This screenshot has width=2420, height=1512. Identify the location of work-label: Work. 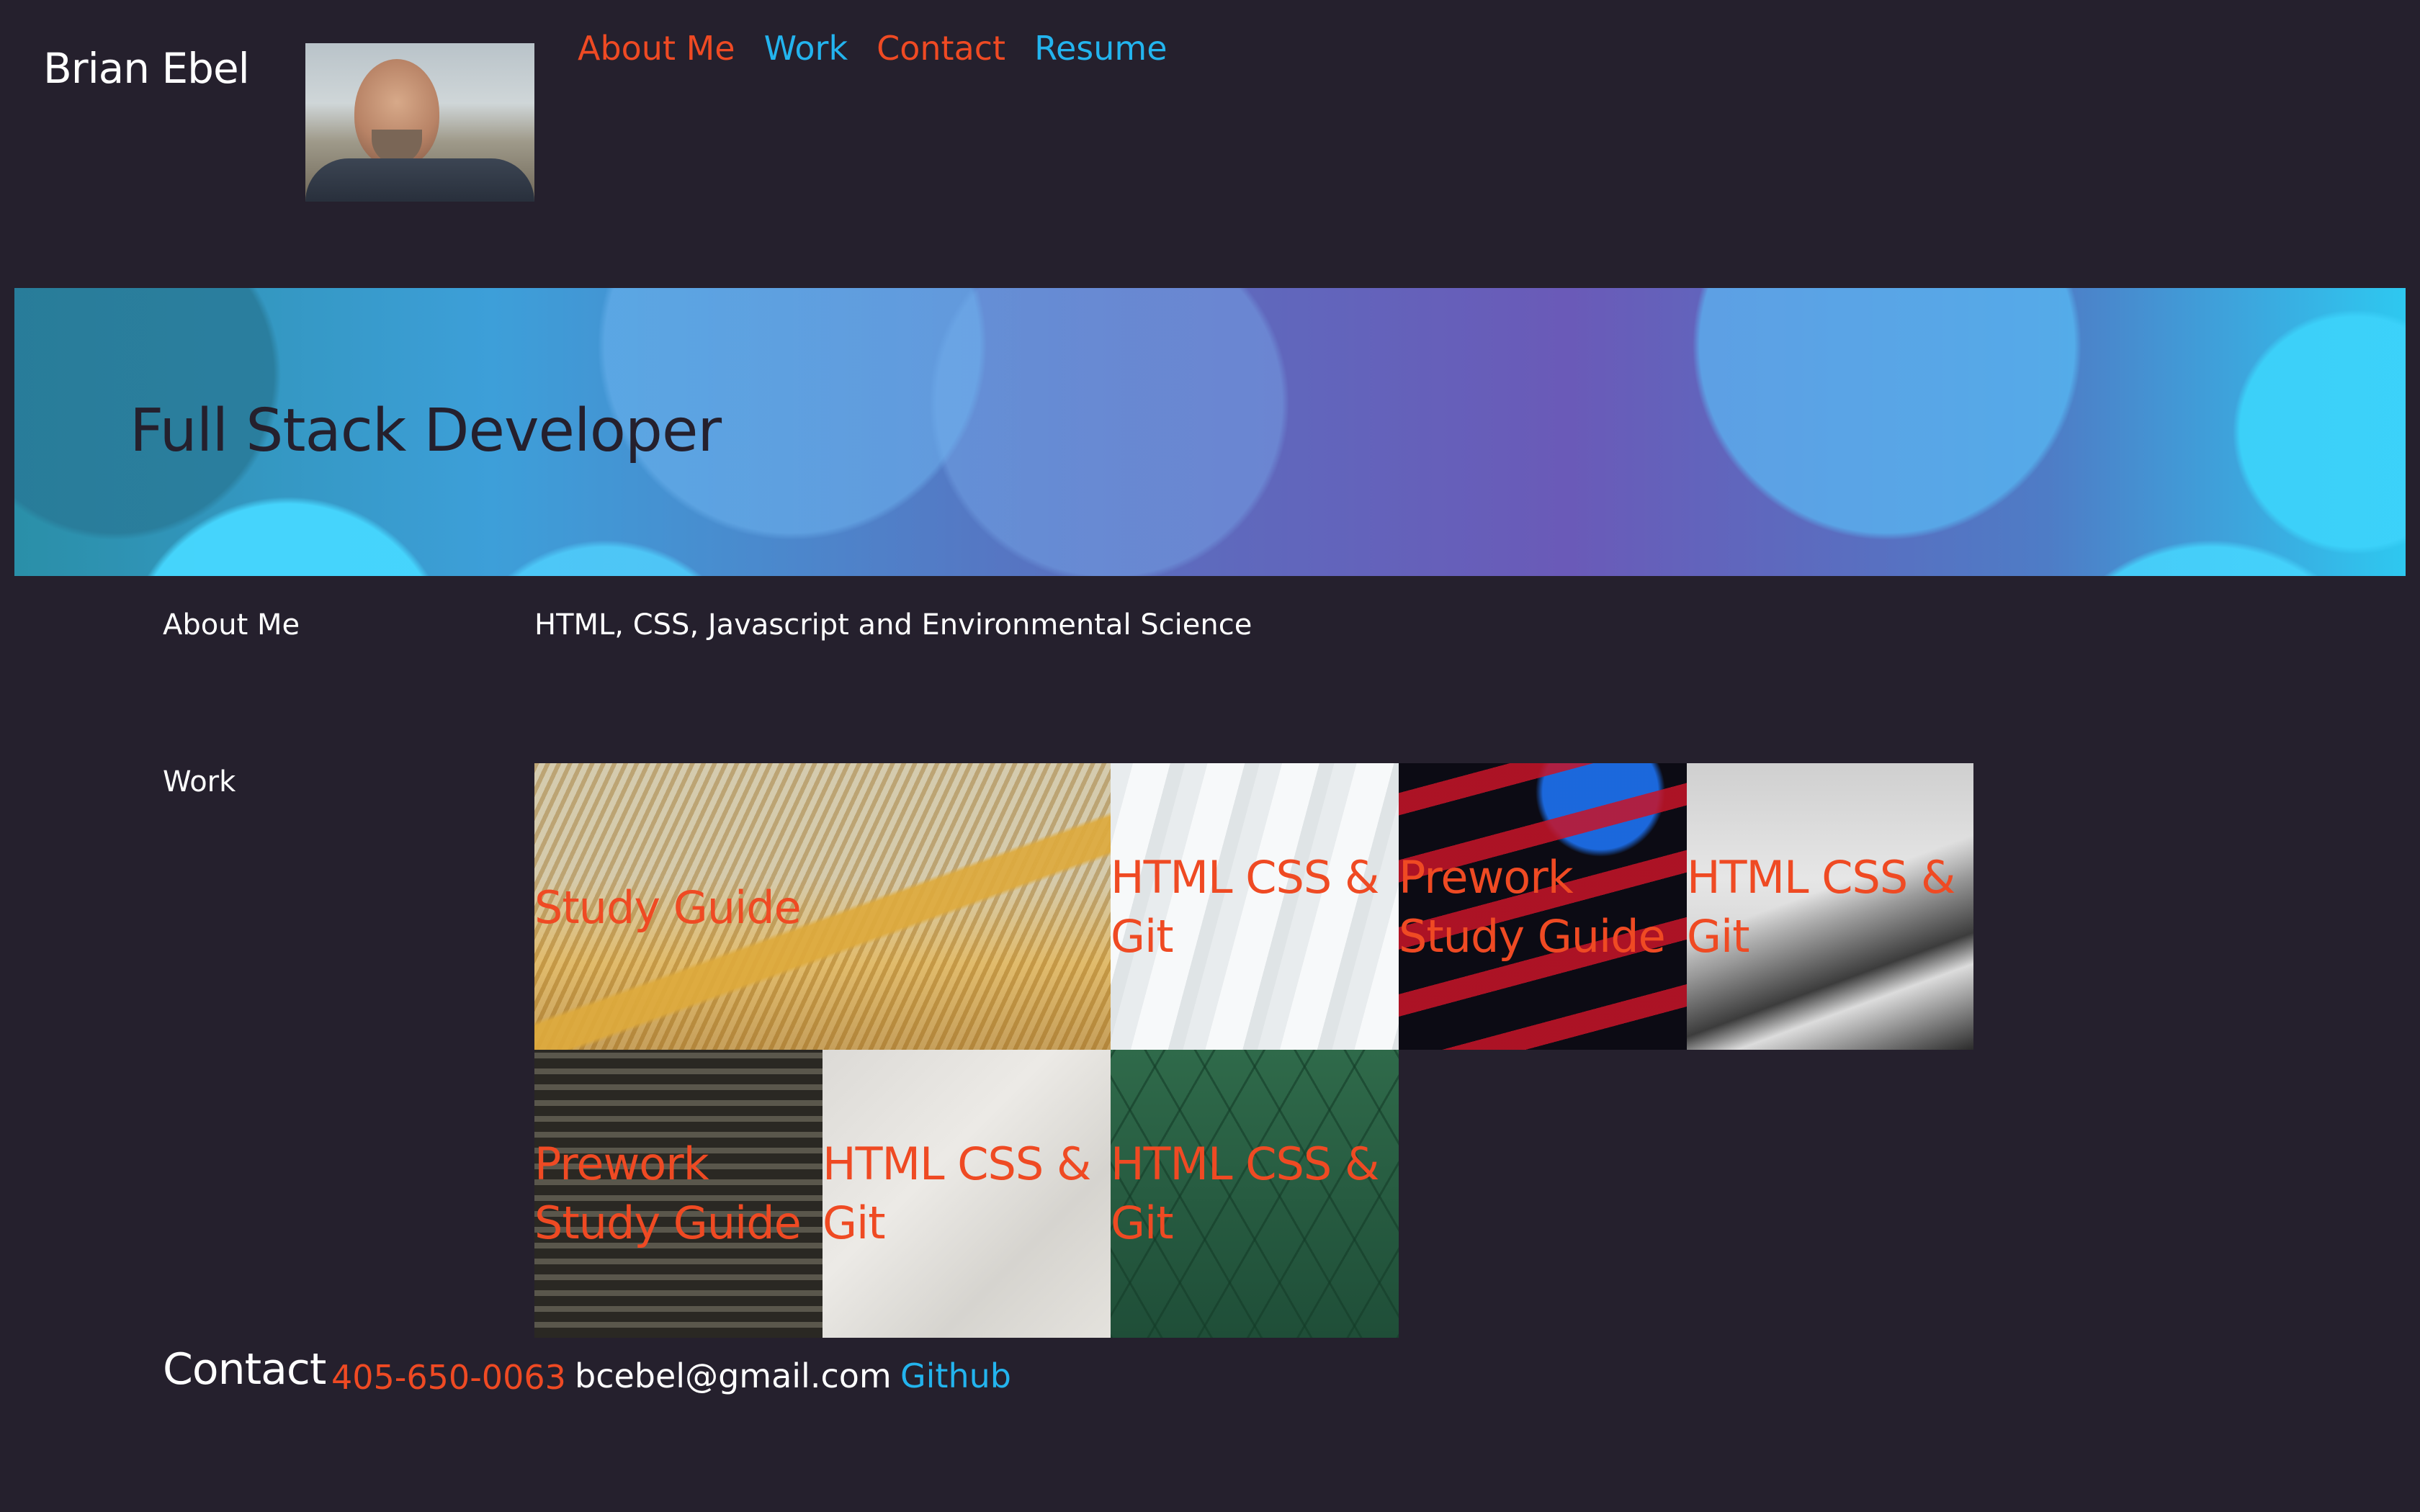
(199, 781).